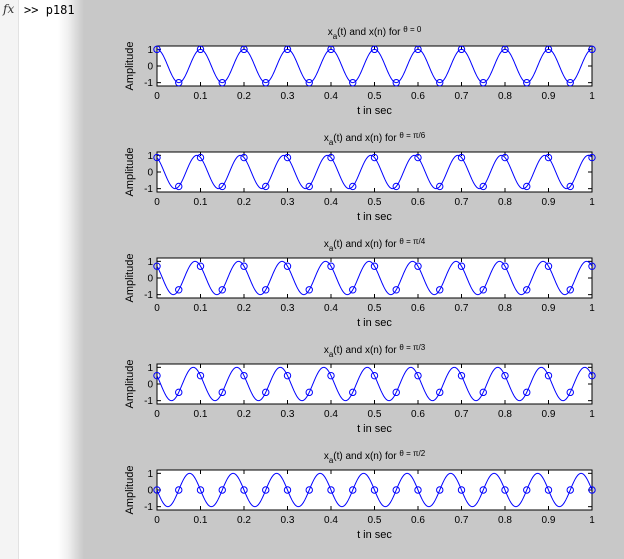 The height and width of the screenshot is (559, 624). Describe the element at coordinates (415, 453) in the screenshot. I see `title-value: = π/2` at that location.